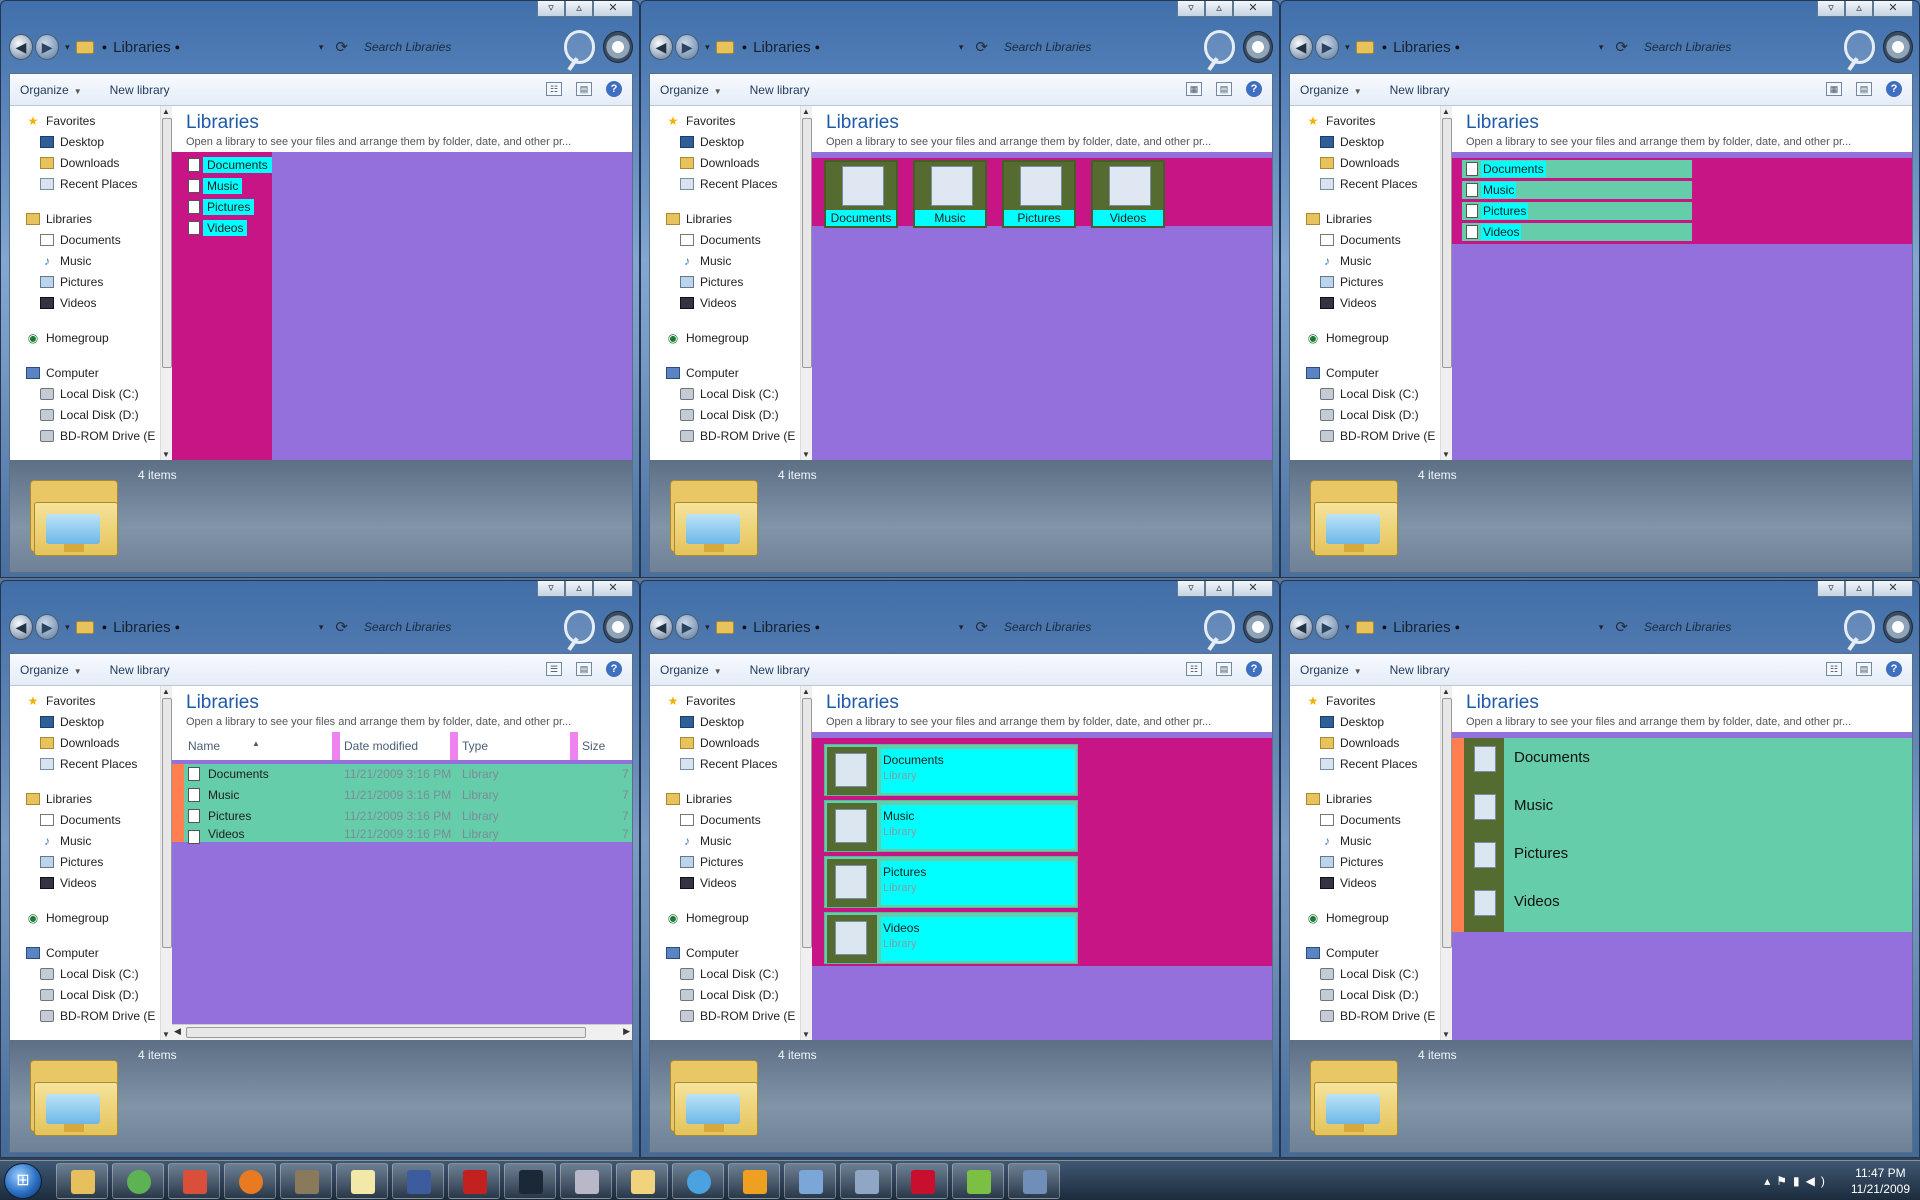 The width and height of the screenshot is (1920, 1200). What do you see at coordinates (91, 281) in the screenshot?
I see `nav-pictures: Pictures` at bounding box center [91, 281].